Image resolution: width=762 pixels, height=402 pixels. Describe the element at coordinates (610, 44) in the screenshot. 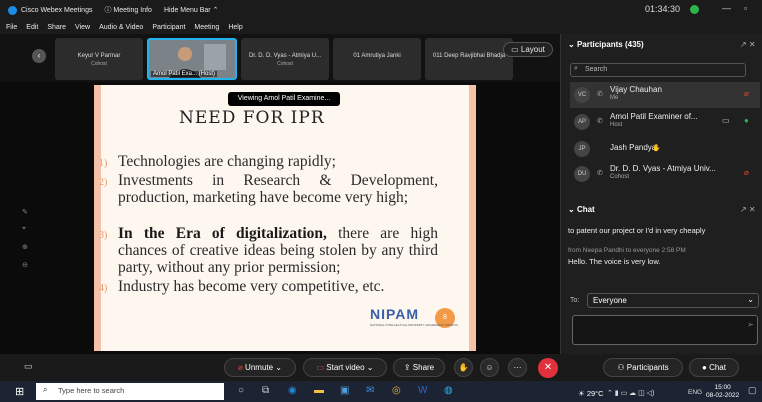

I see `participants-header-label: Participants (435)` at that location.